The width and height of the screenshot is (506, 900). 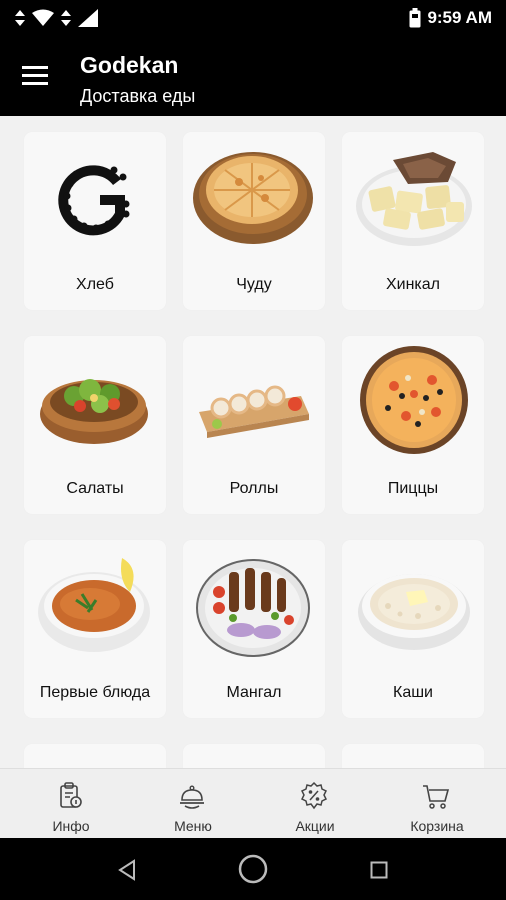 I want to click on pizza-image, so click(x=414, y=400).